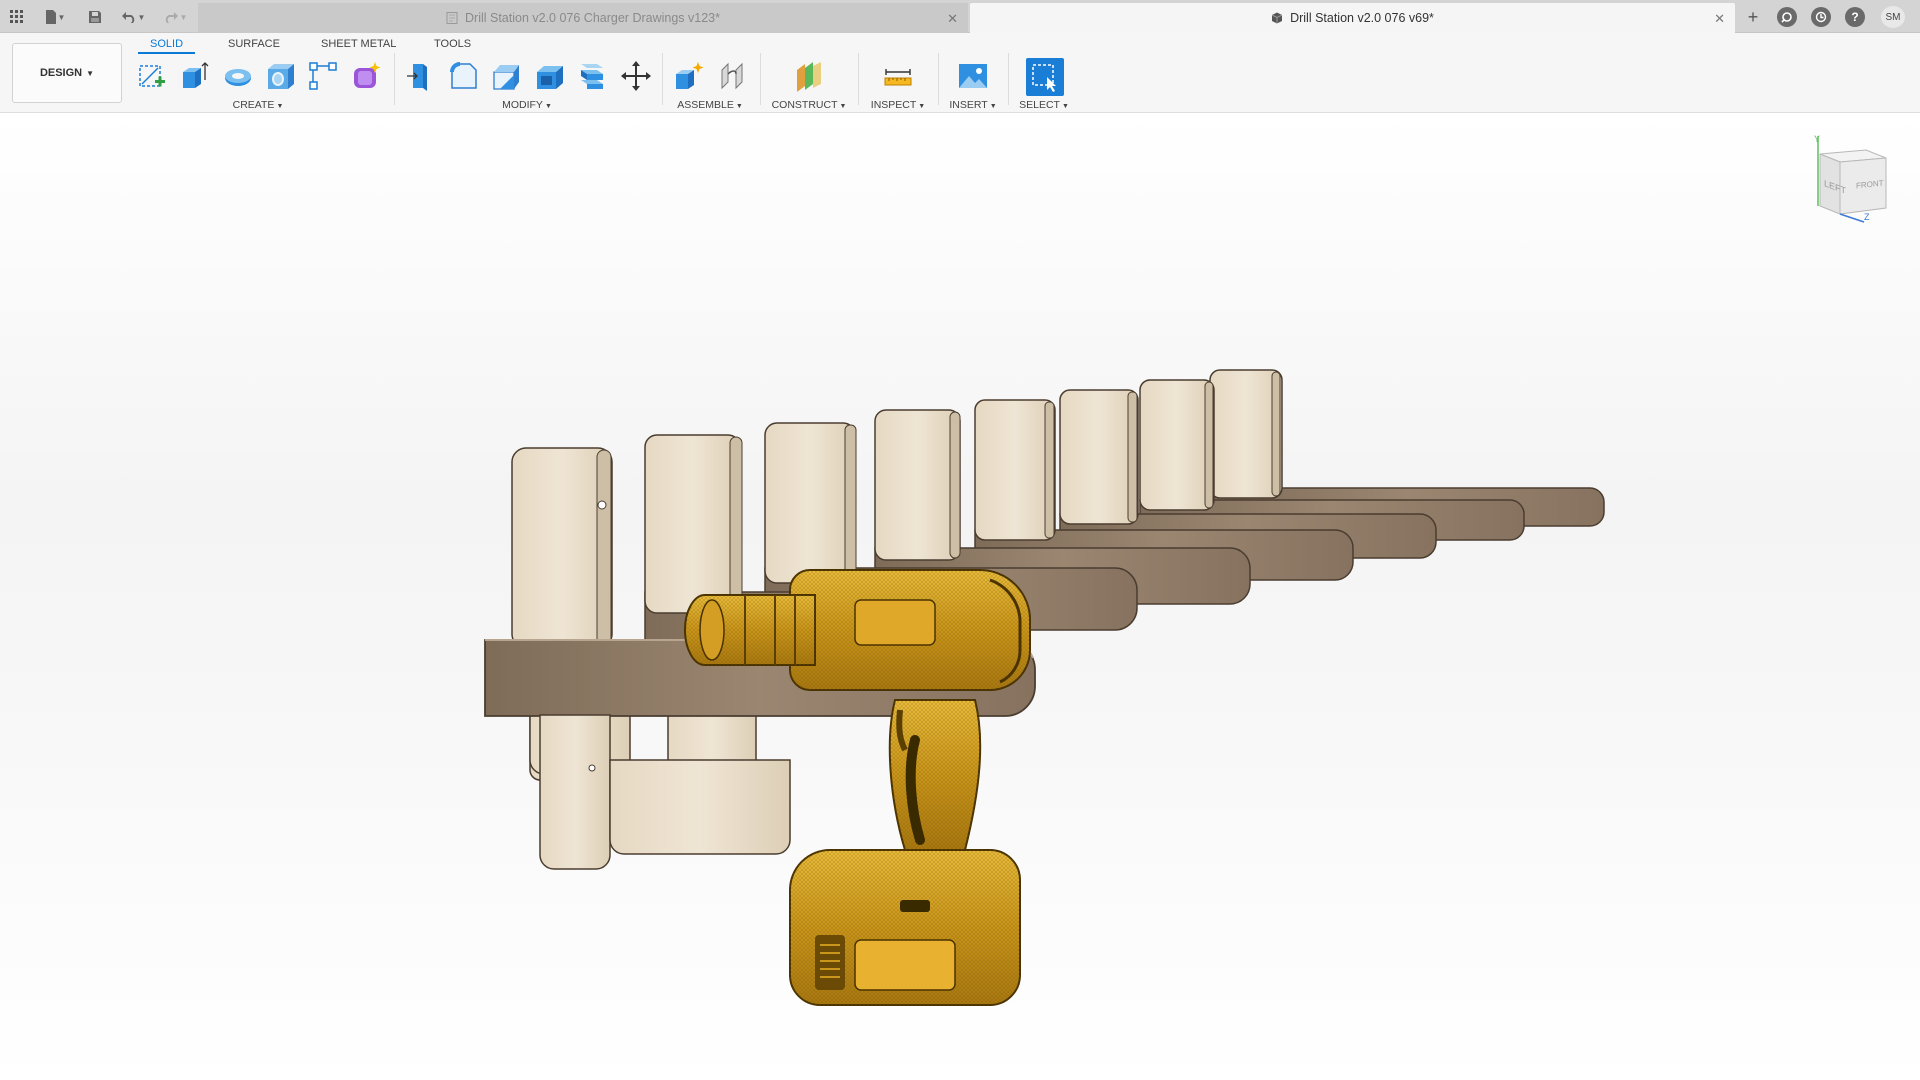  I want to click on insert-canvas-button, so click(973, 76).